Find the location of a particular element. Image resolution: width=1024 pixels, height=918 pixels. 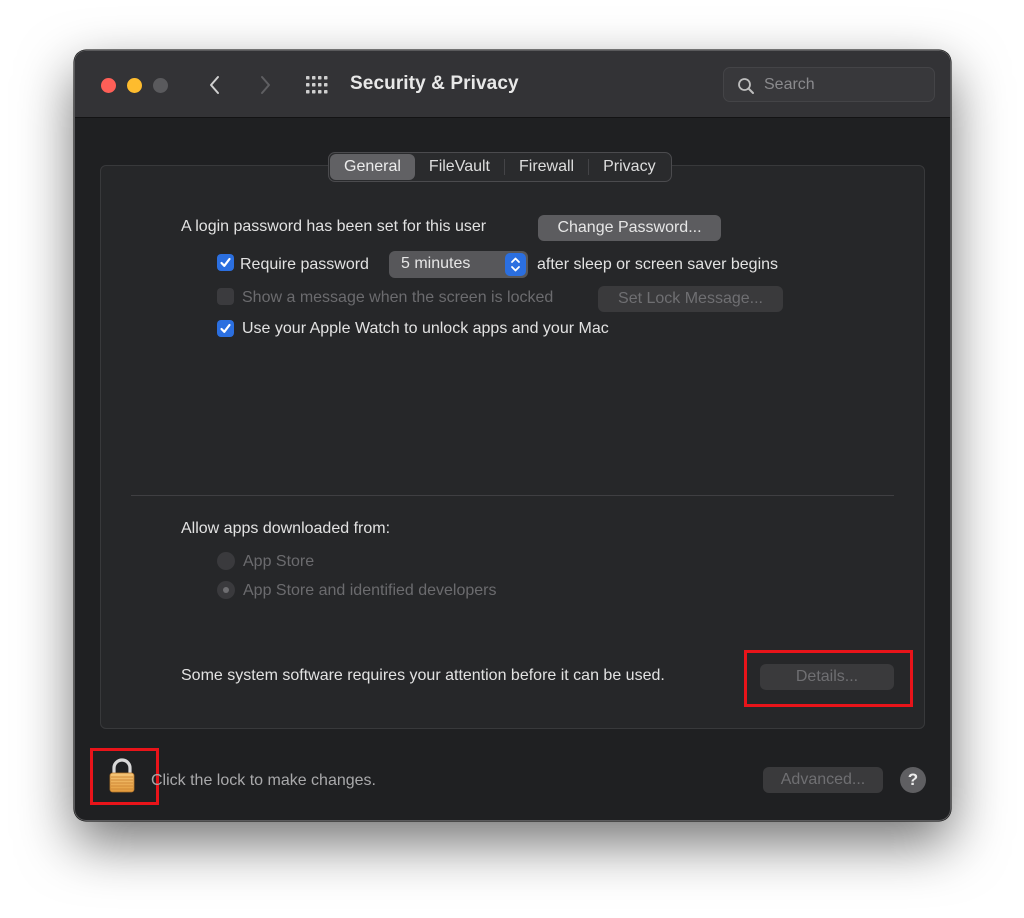

forward-button is located at coordinates (265, 85).